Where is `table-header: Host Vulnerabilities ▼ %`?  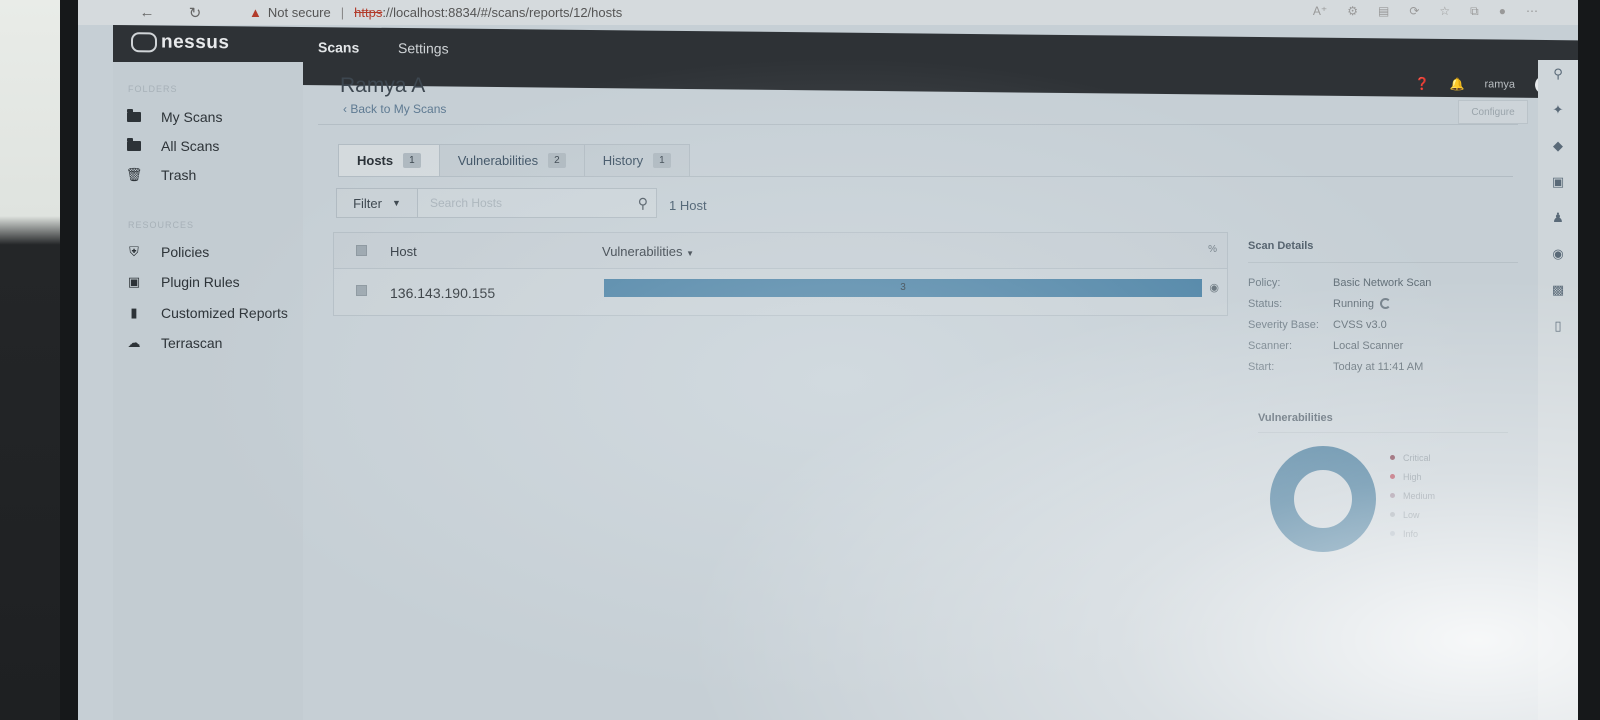
table-header: Host Vulnerabilities ▼ % is located at coordinates (780, 251).